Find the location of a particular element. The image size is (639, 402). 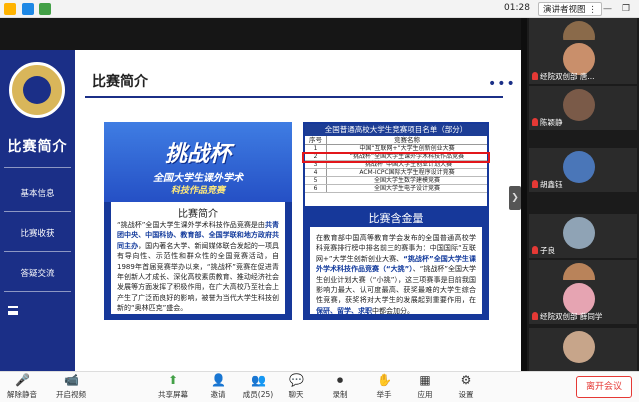

start-video-label: 开启视频 is located at coordinates (71, 394).